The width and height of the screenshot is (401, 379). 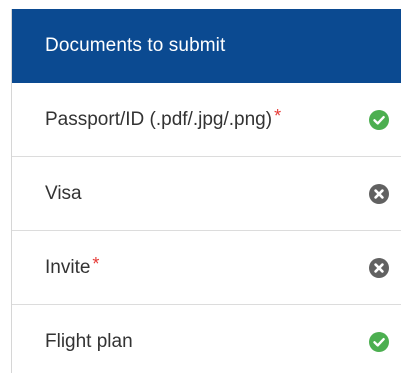 I want to click on document-label: Passport/ID (.pdf/.jpg/.png) *, so click(x=163, y=117).